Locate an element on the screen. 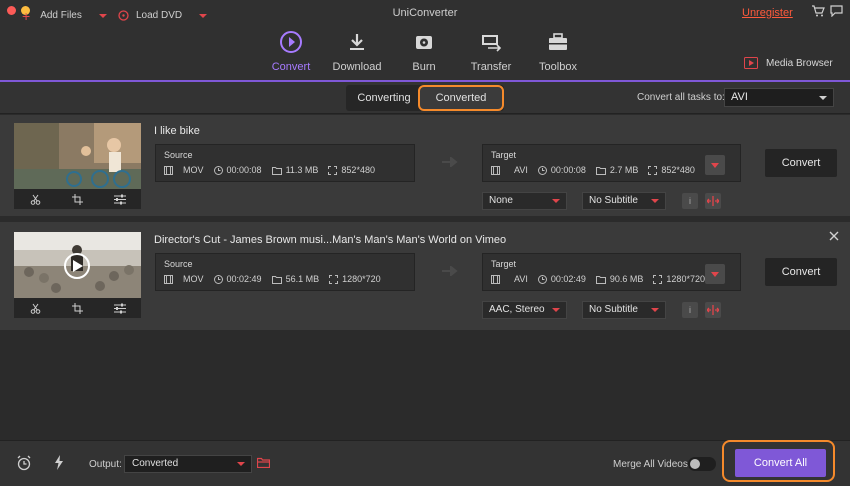  message-icon is located at coordinates (836, 11).